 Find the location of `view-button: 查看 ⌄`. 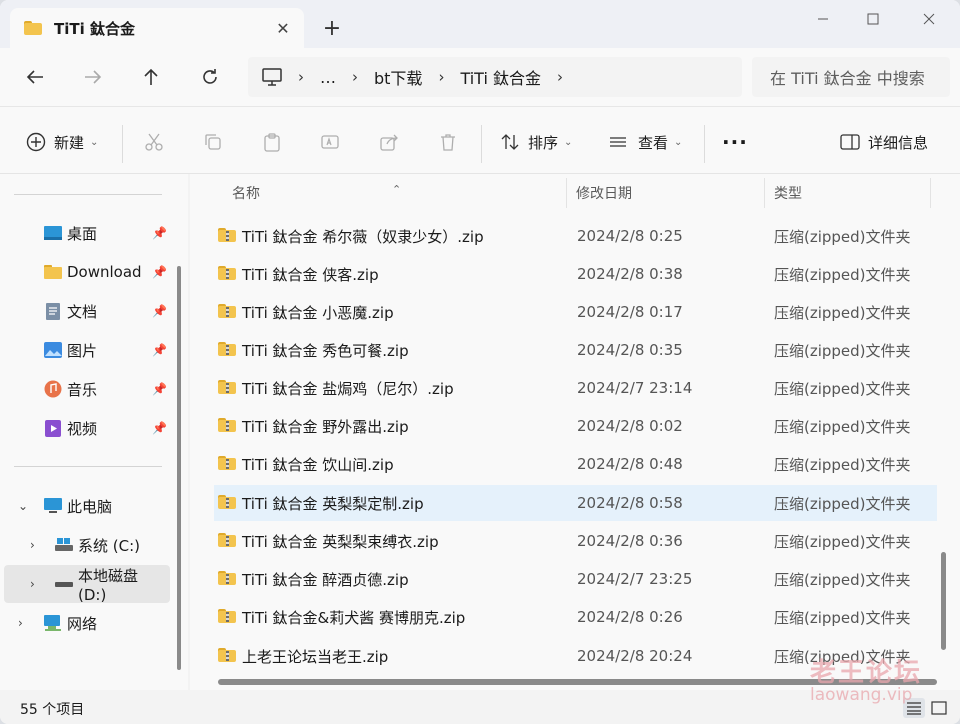

view-button: 查看 ⌄ is located at coordinates (645, 142).